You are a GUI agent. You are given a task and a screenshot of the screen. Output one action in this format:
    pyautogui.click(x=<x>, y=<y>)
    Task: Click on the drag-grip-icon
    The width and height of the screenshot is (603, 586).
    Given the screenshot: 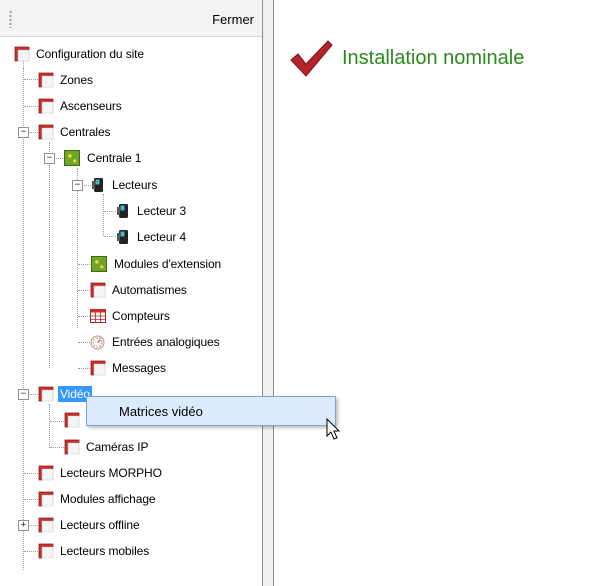 What is the action you would take?
    pyautogui.click(x=10, y=19)
    